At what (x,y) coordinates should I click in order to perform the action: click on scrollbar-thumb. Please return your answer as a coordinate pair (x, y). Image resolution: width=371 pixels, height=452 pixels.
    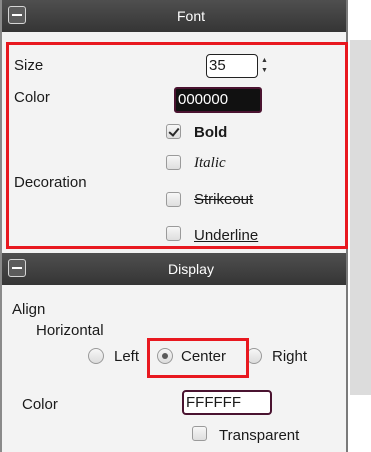
    Looking at the image, I should click on (360, 217).